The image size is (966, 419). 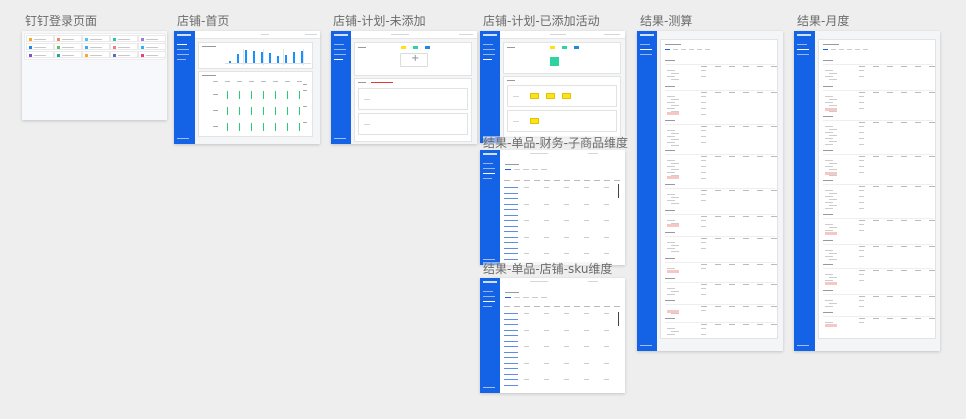 What do you see at coordinates (415, 47) in the screenshot?
I see `legend-teal` at bounding box center [415, 47].